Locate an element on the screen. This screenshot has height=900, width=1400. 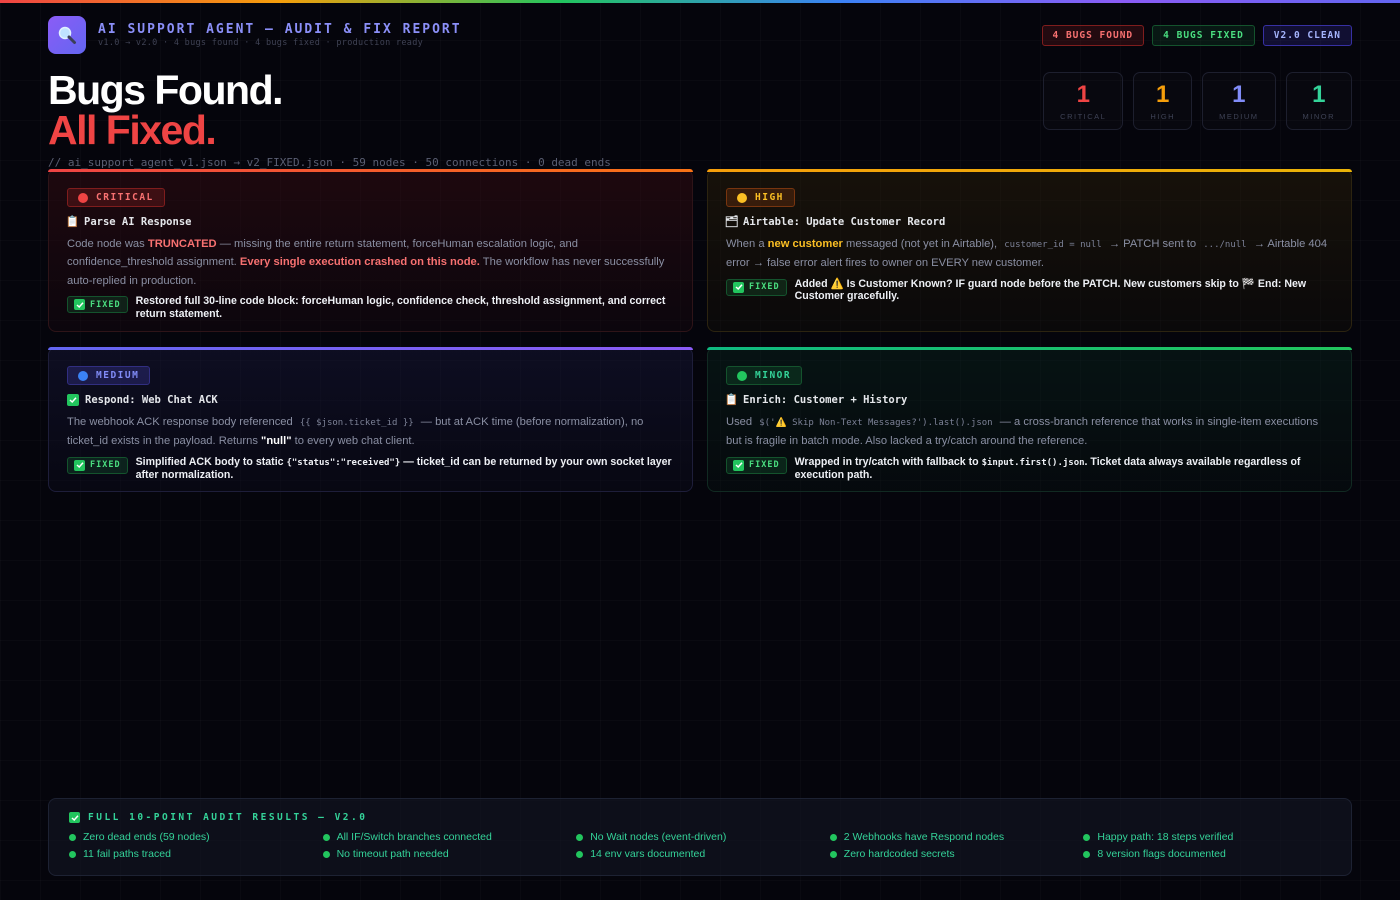
result-text: All IF/Switch branches connected is located at coordinates (414, 837).